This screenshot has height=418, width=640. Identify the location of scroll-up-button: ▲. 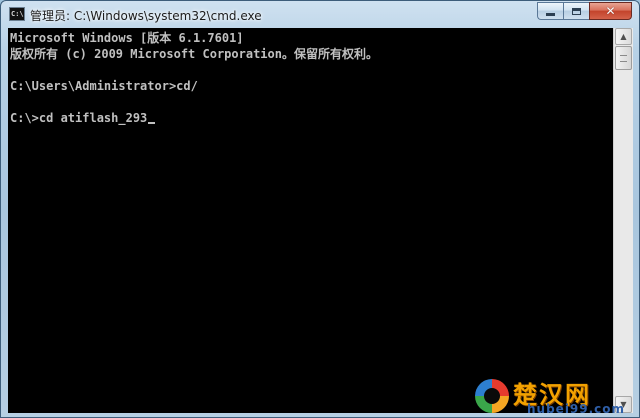
(623, 36).